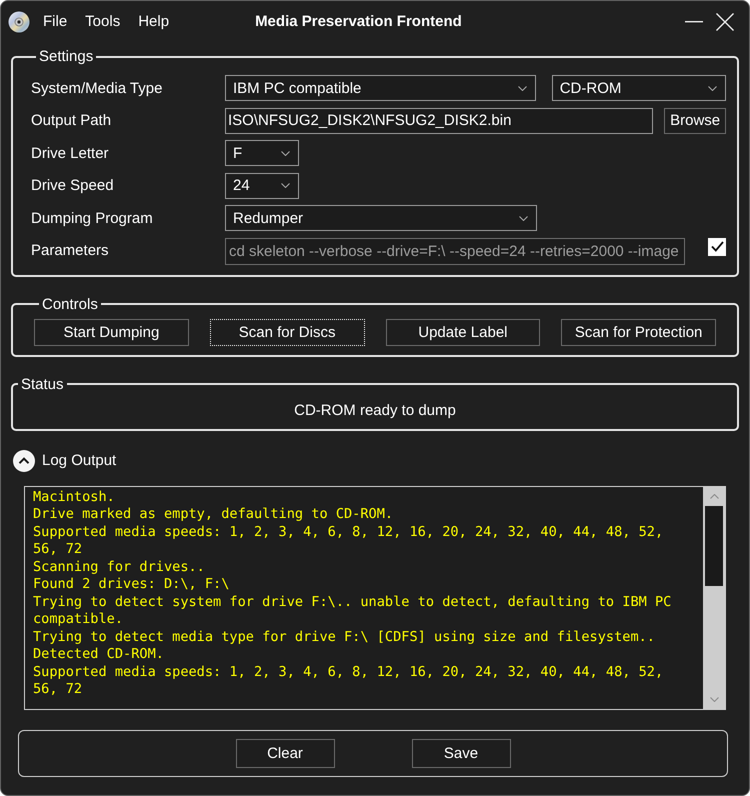  I want to click on minimize-icon, so click(694, 21).